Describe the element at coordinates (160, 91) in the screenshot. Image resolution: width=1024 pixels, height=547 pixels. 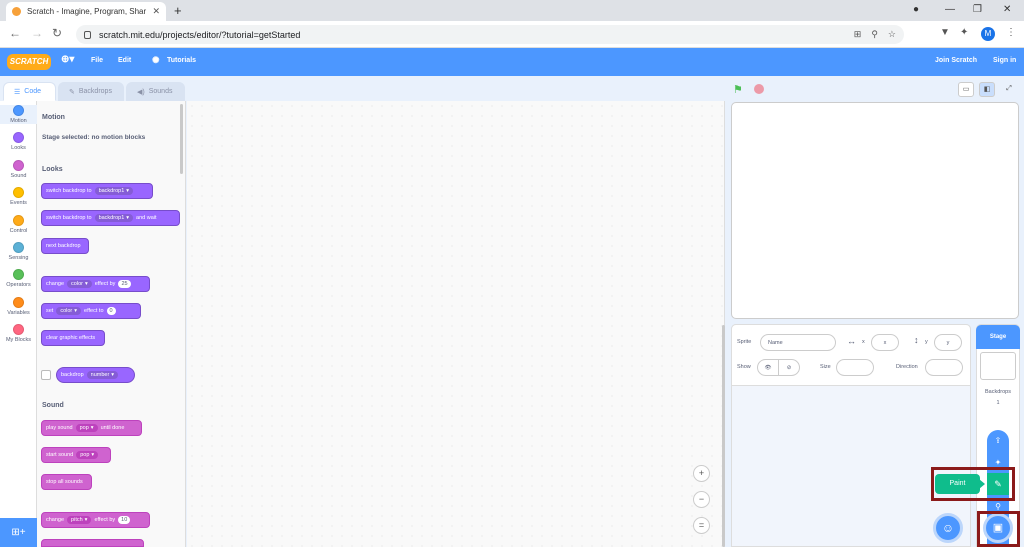
I see `tab-sounds-label: Sounds` at that location.